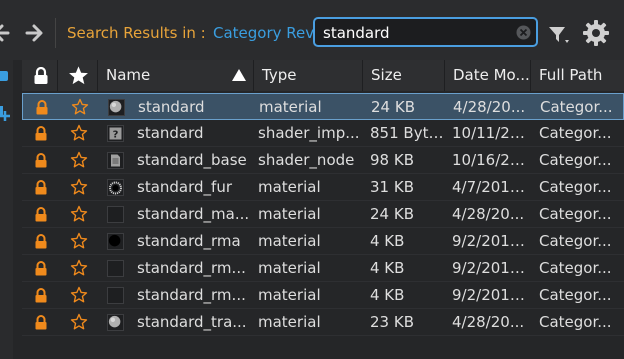 Image resolution: width=624 pixels, height=359 pixels. Describe the element at coordinates (78, 75) in the screenshot. I see `column-favorite` at that location.